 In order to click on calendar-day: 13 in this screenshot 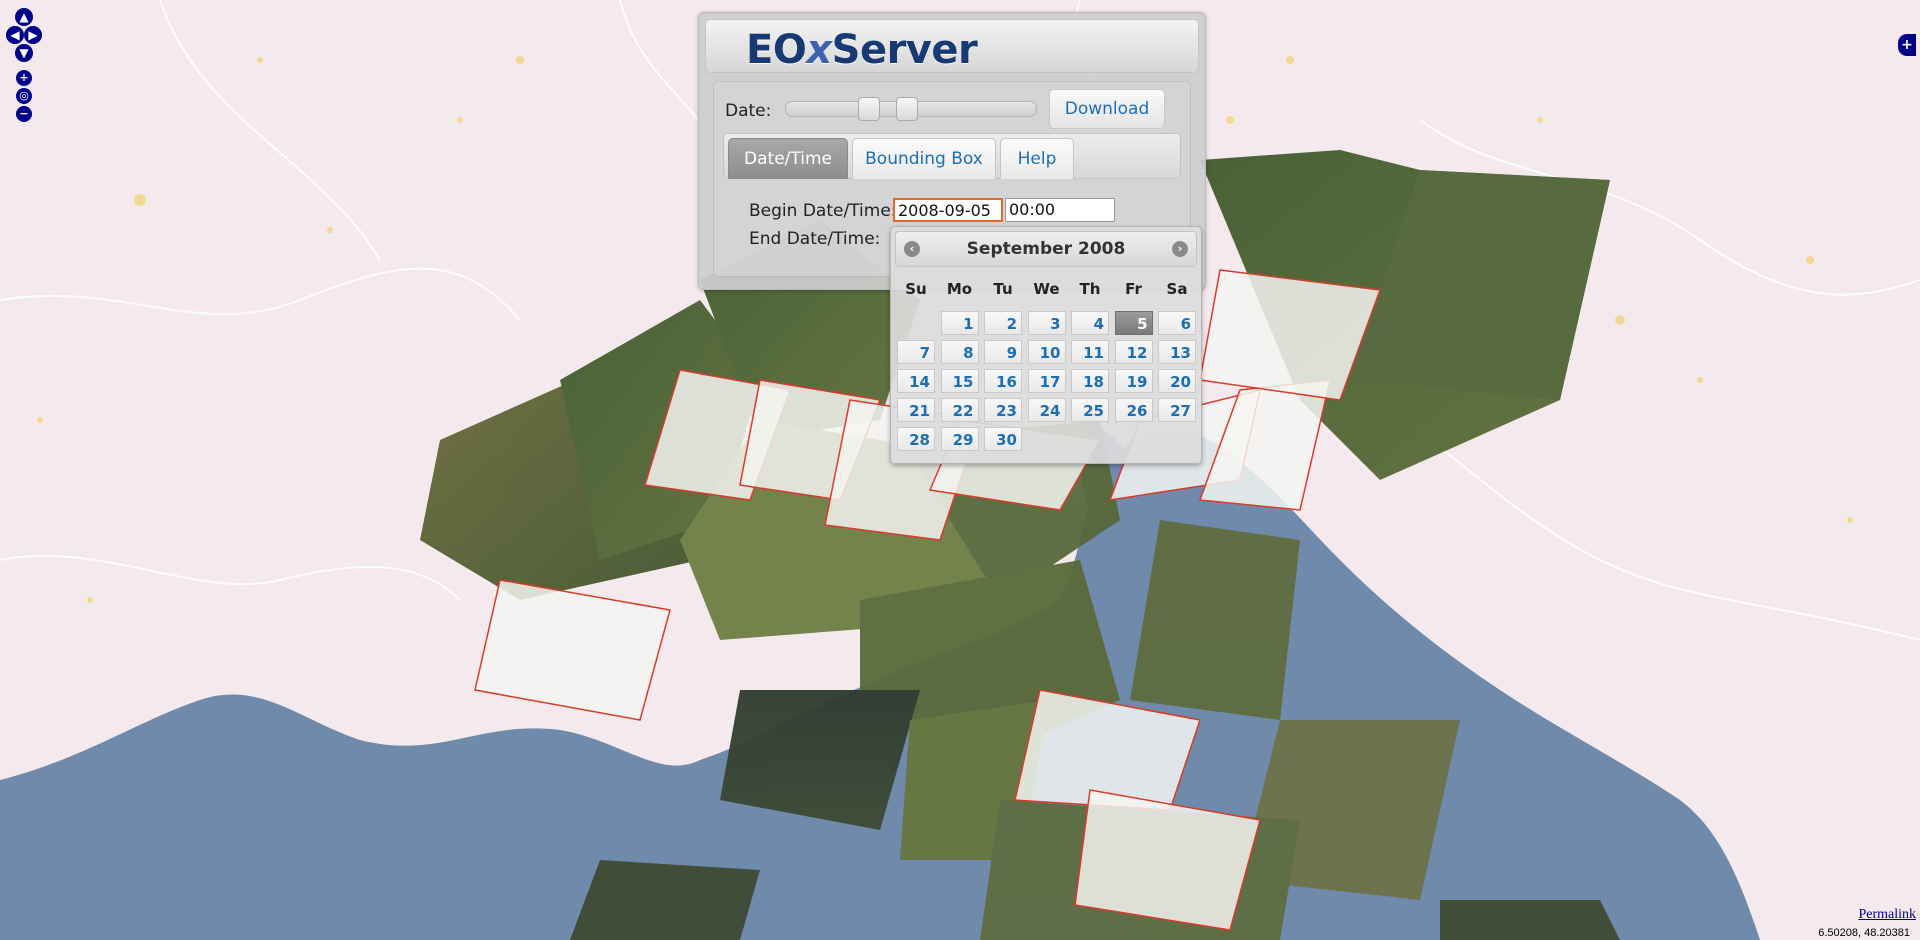, I will do `click(1177, 352)`.